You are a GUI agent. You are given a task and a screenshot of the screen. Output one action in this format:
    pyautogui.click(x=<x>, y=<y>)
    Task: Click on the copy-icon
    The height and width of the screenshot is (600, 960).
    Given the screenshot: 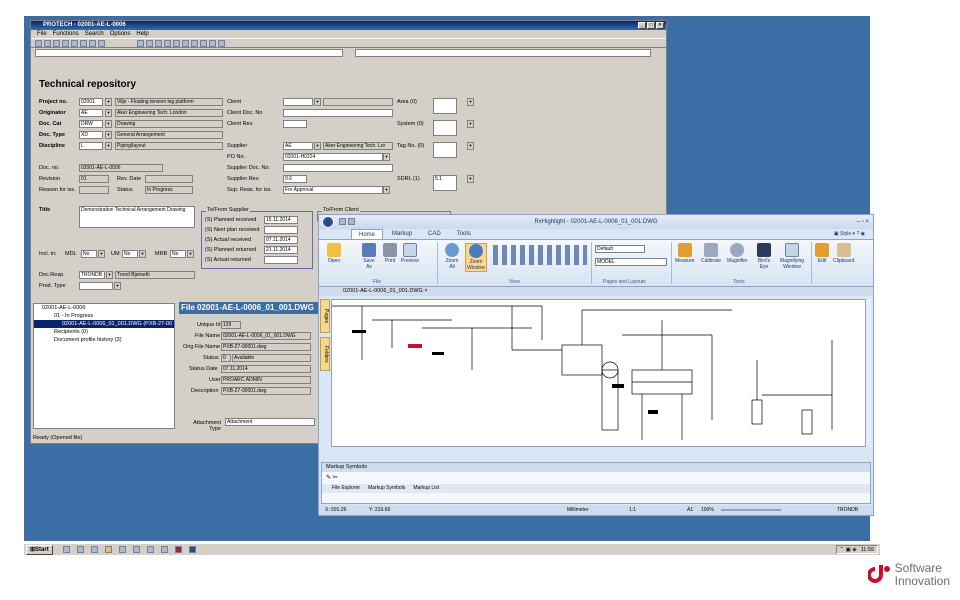 What is the action you would take?
    pyautogui.click(x=74, y=43)
    